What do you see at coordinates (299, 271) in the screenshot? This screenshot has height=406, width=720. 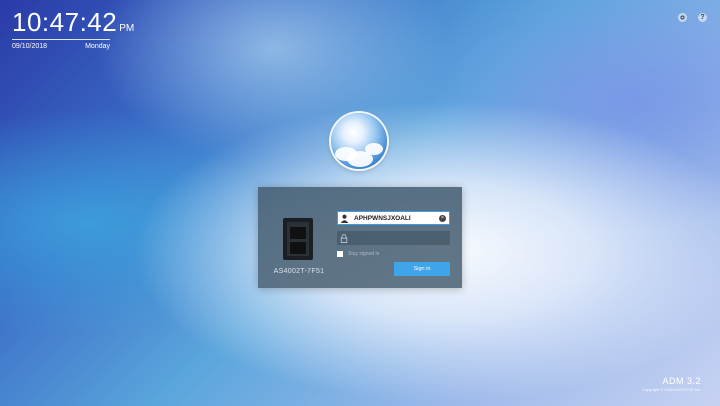 I see `device-name: AS4002T-7F51` at bounding box center [299, 271].